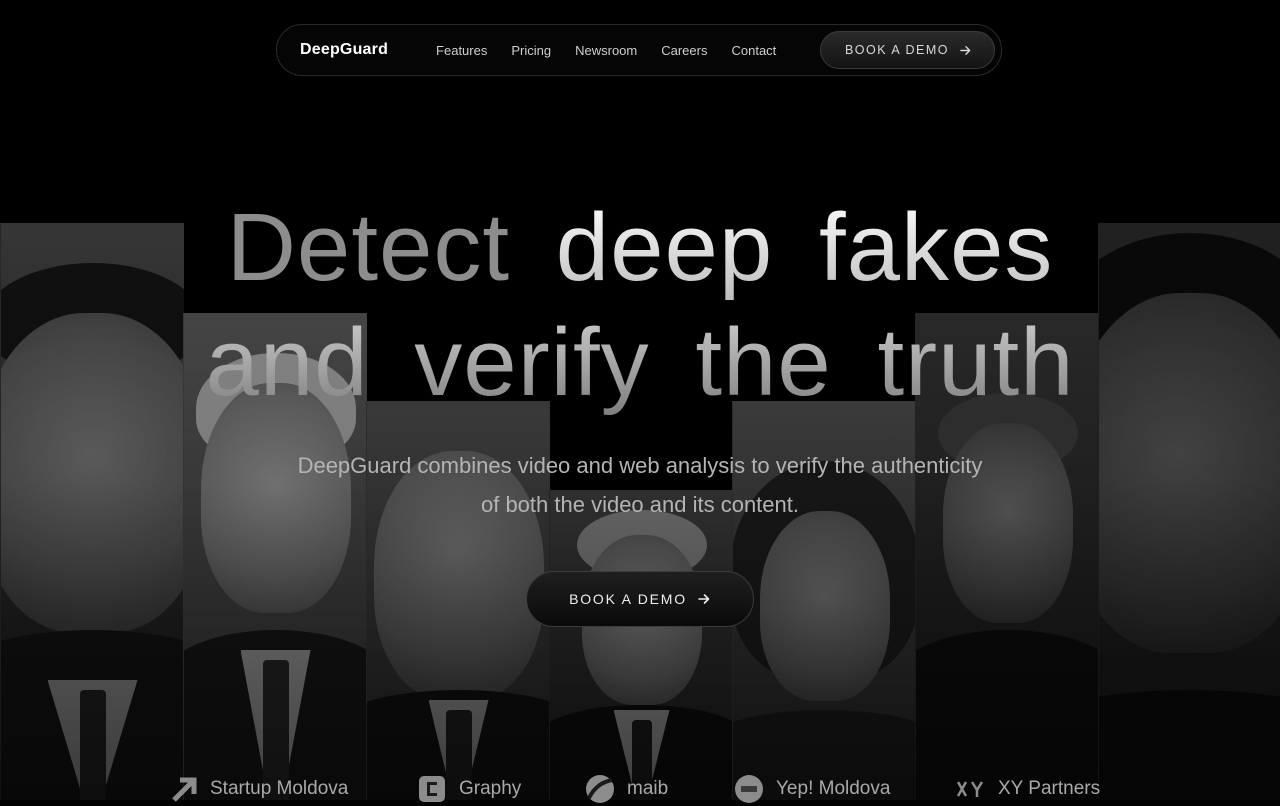 This screenshot has width=1280, height=806. I want to click on hero-subtitle-line2: of both the video and its content., so click(639, 504).